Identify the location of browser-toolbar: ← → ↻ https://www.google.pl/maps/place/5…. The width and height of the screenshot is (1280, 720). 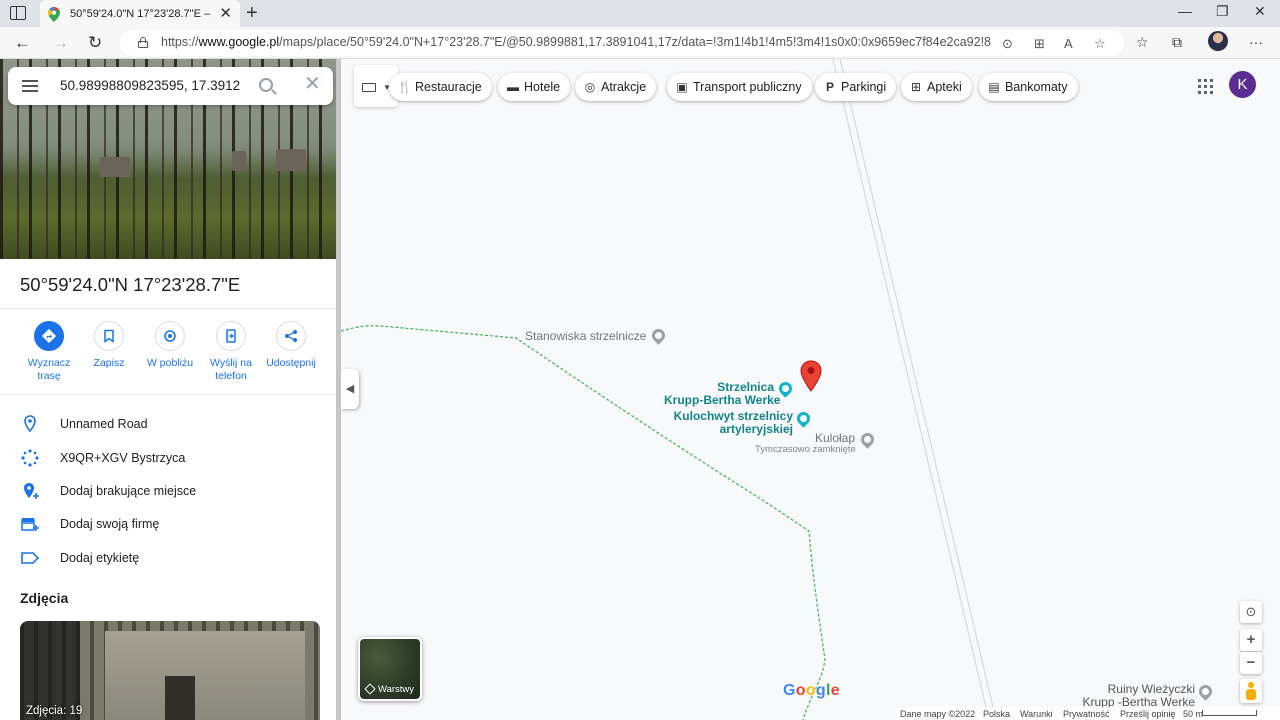
(640, 43).